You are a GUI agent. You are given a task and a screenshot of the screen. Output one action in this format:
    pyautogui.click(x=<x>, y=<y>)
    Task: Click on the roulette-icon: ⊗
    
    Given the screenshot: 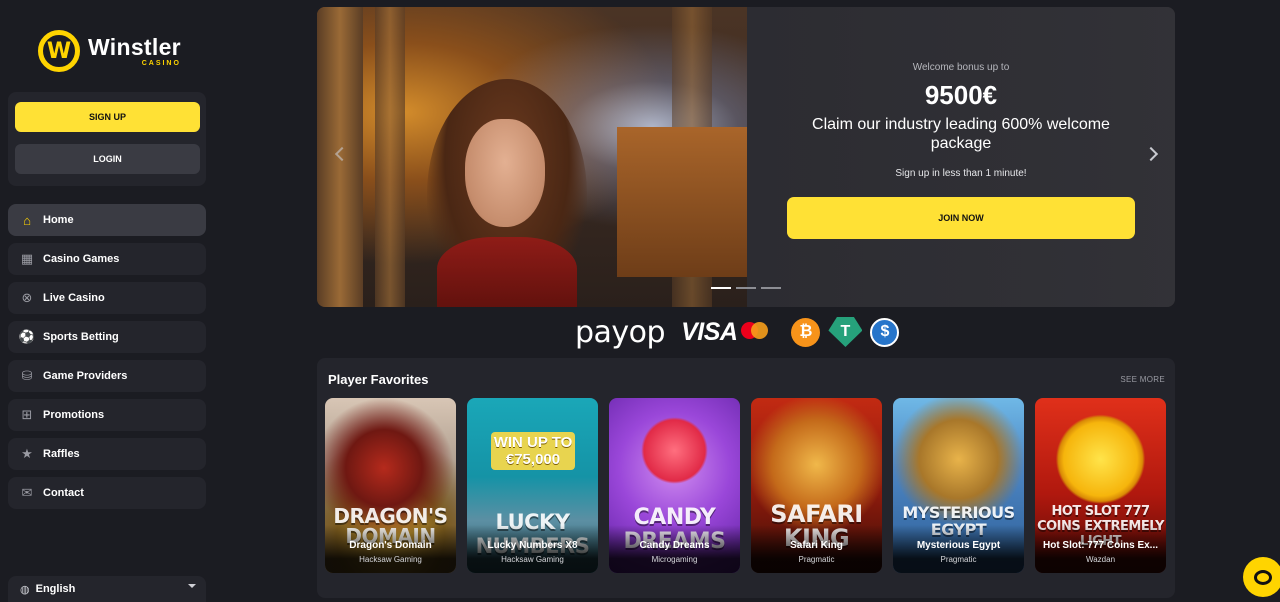 What is the action you would take?
    pyautogui.click(x=27, y=297)
    